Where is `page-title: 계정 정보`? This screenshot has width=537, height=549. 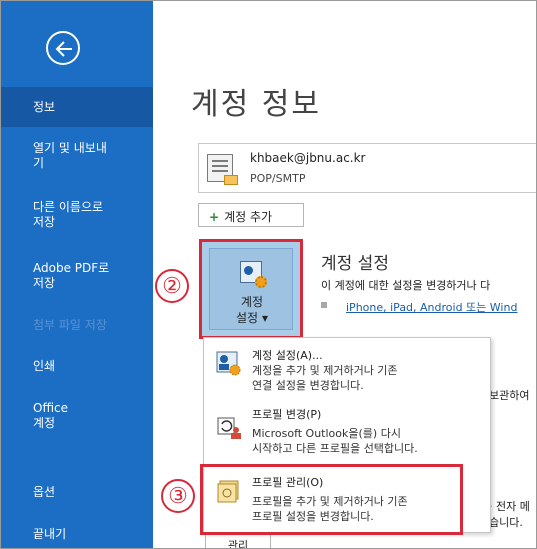 page-title: 계정 정보 is located at coordinates (256, 104).